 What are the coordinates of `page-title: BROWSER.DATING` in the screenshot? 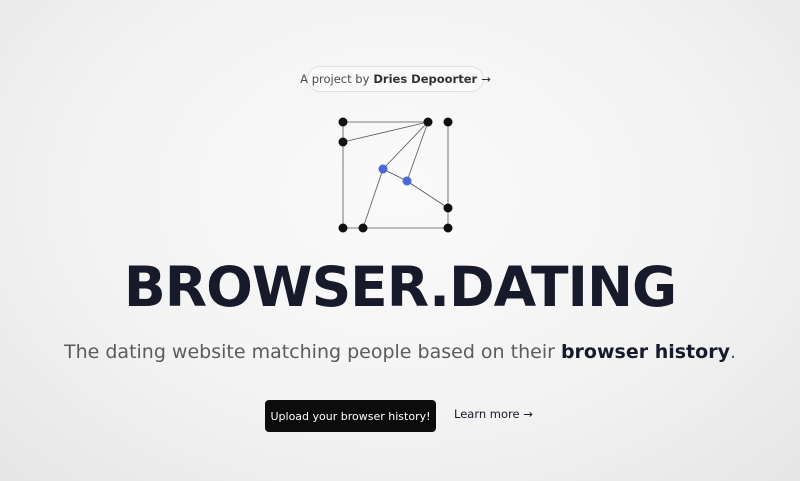 It's located at (400, 287).